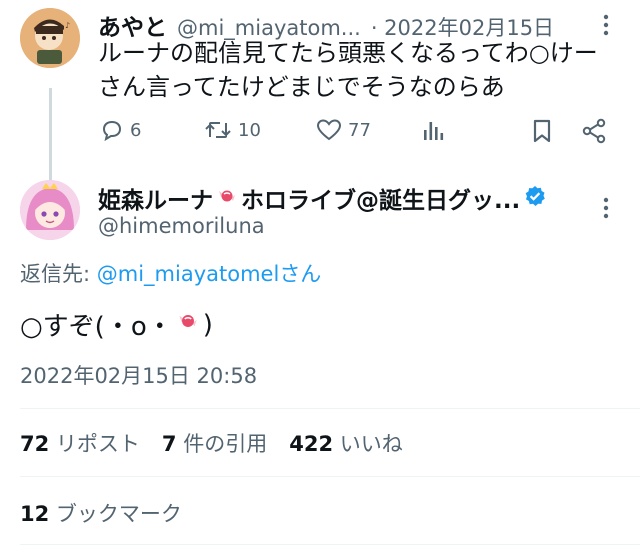 This screenshot has width=640, height=546. What do you see at coordinates (181, 226) in the screenshot?
I see `main-handle: @himemoriluna` at bounding box center [181, 226].